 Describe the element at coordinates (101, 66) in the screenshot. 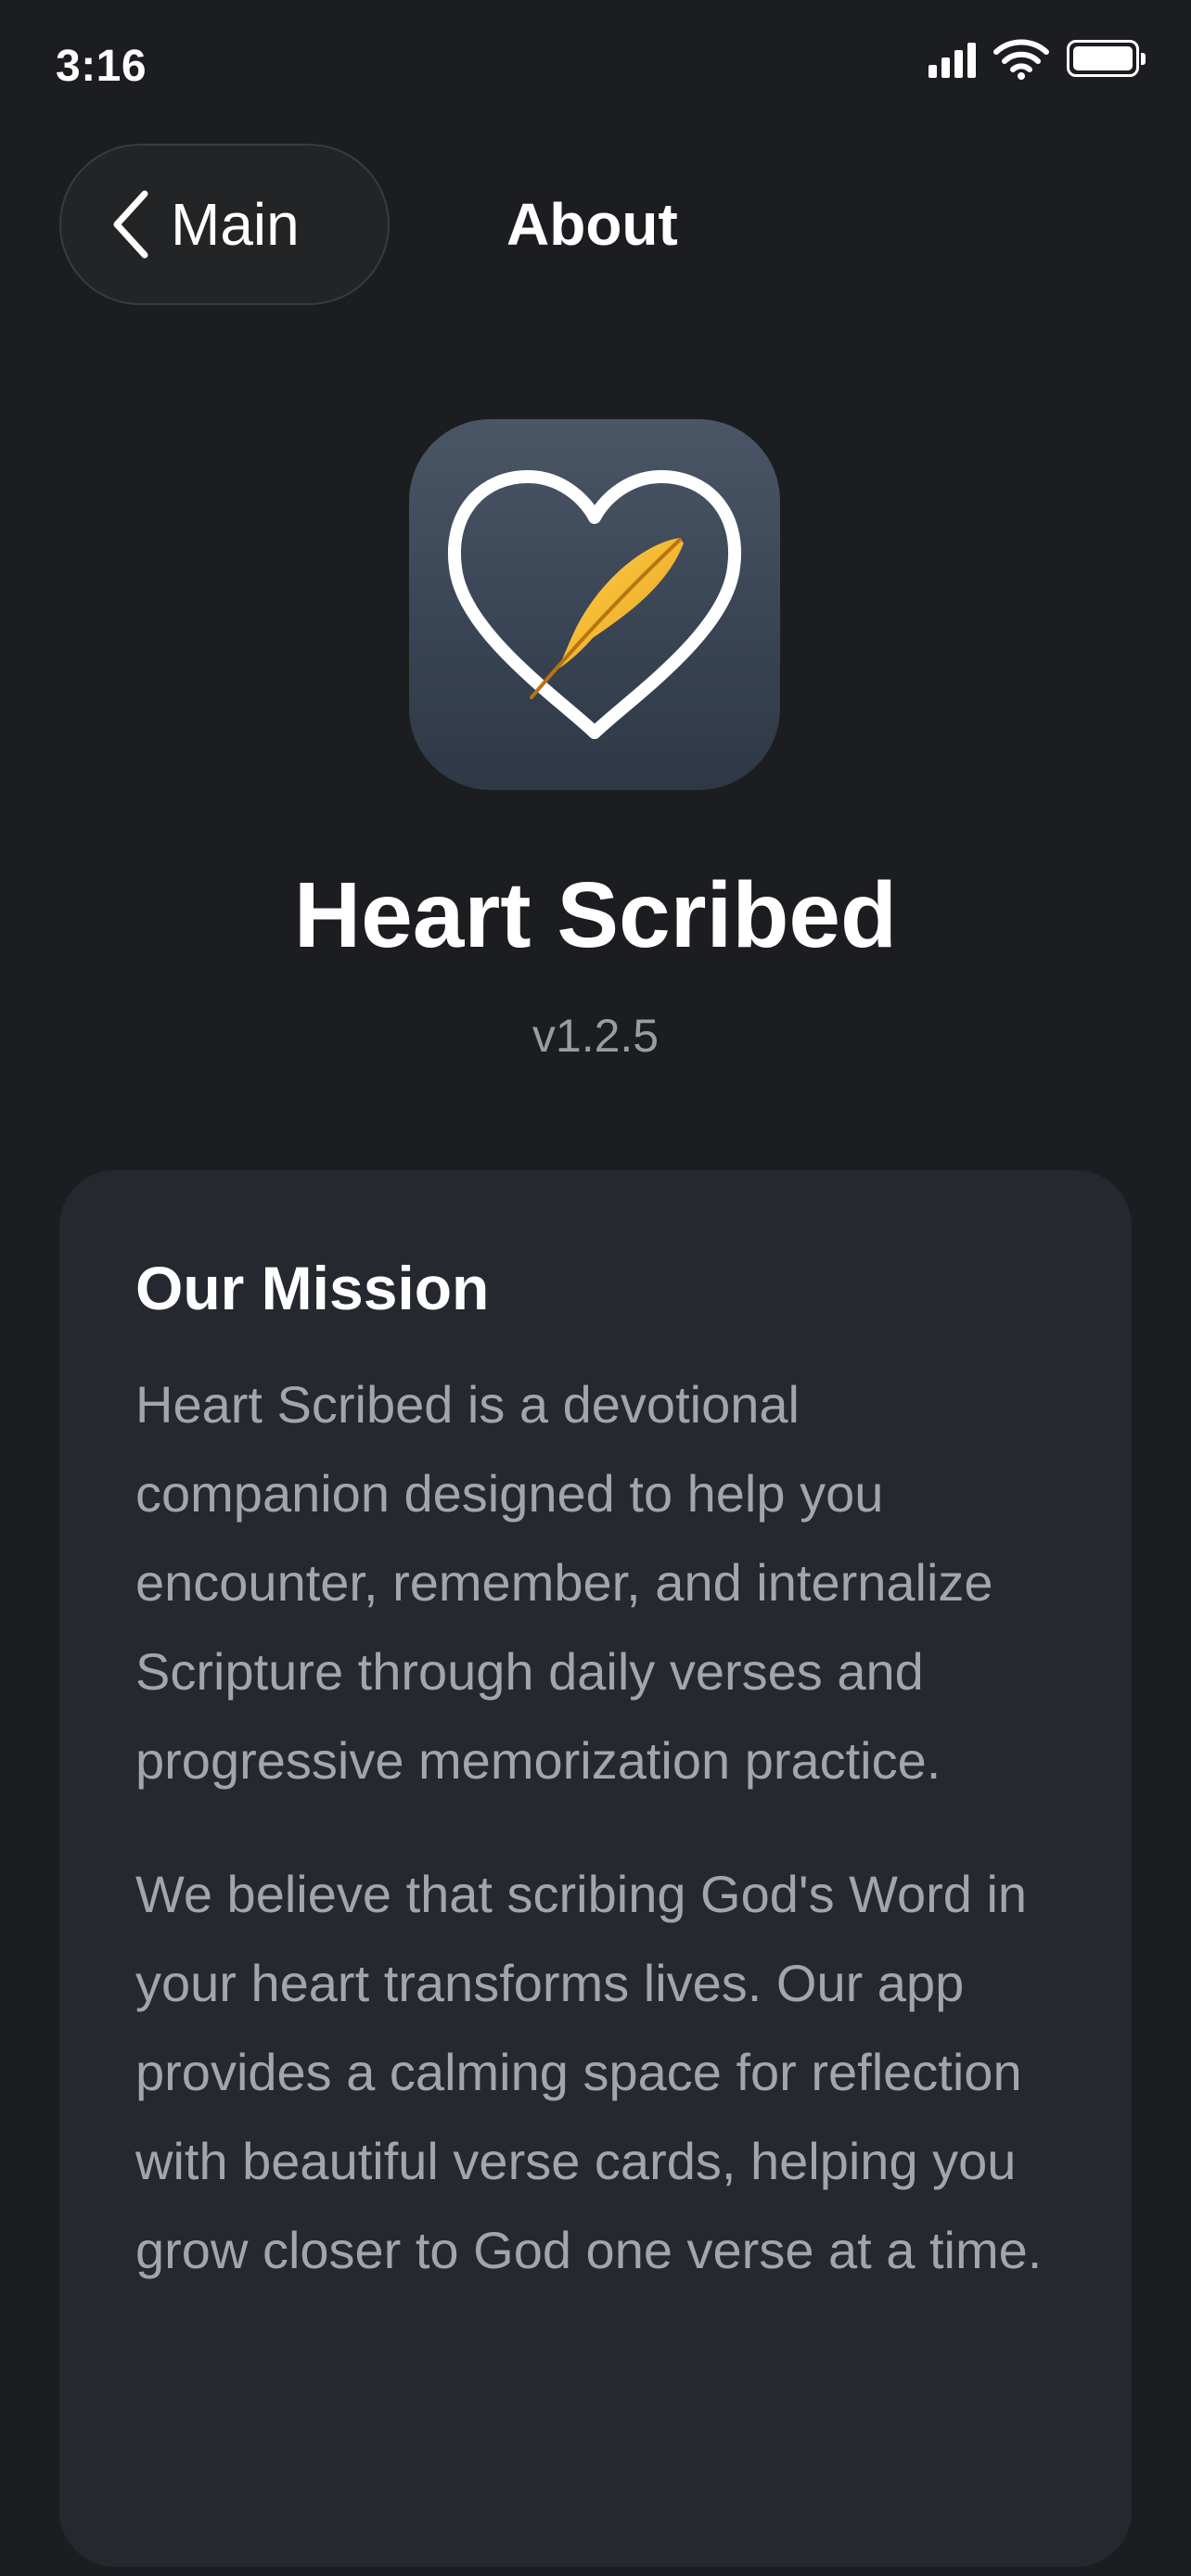

I see `status-time: 3:16` at that location.